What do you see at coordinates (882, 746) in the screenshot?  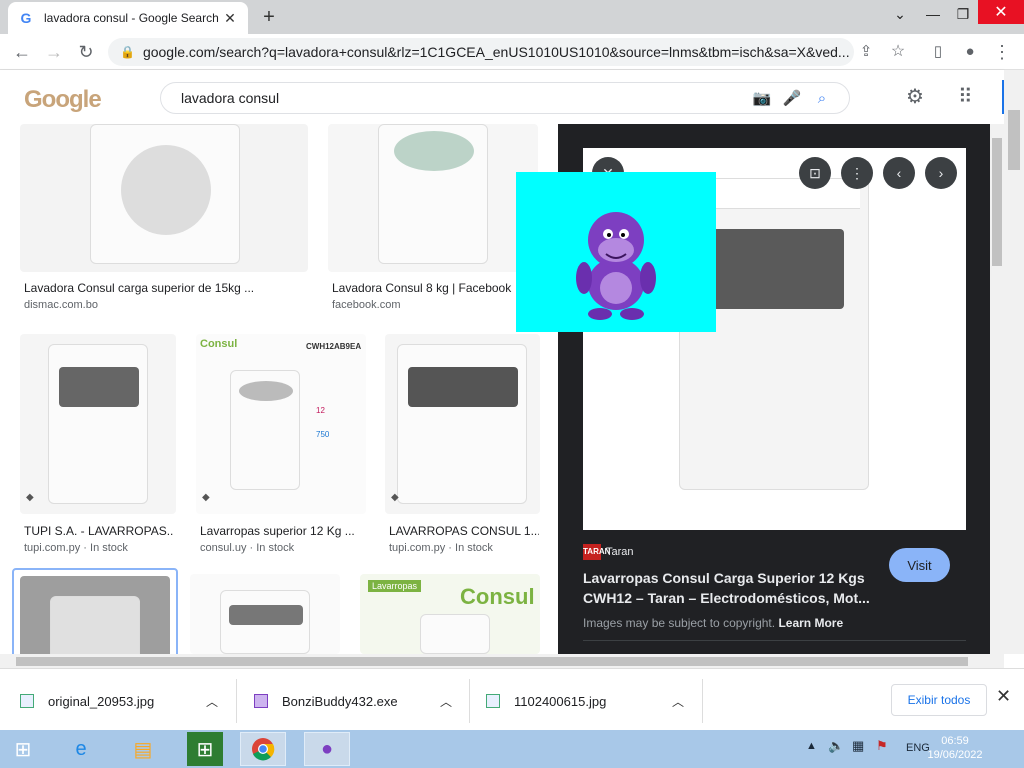 I see `action-center-icon: ⚑` at bounding box center [882, 746].